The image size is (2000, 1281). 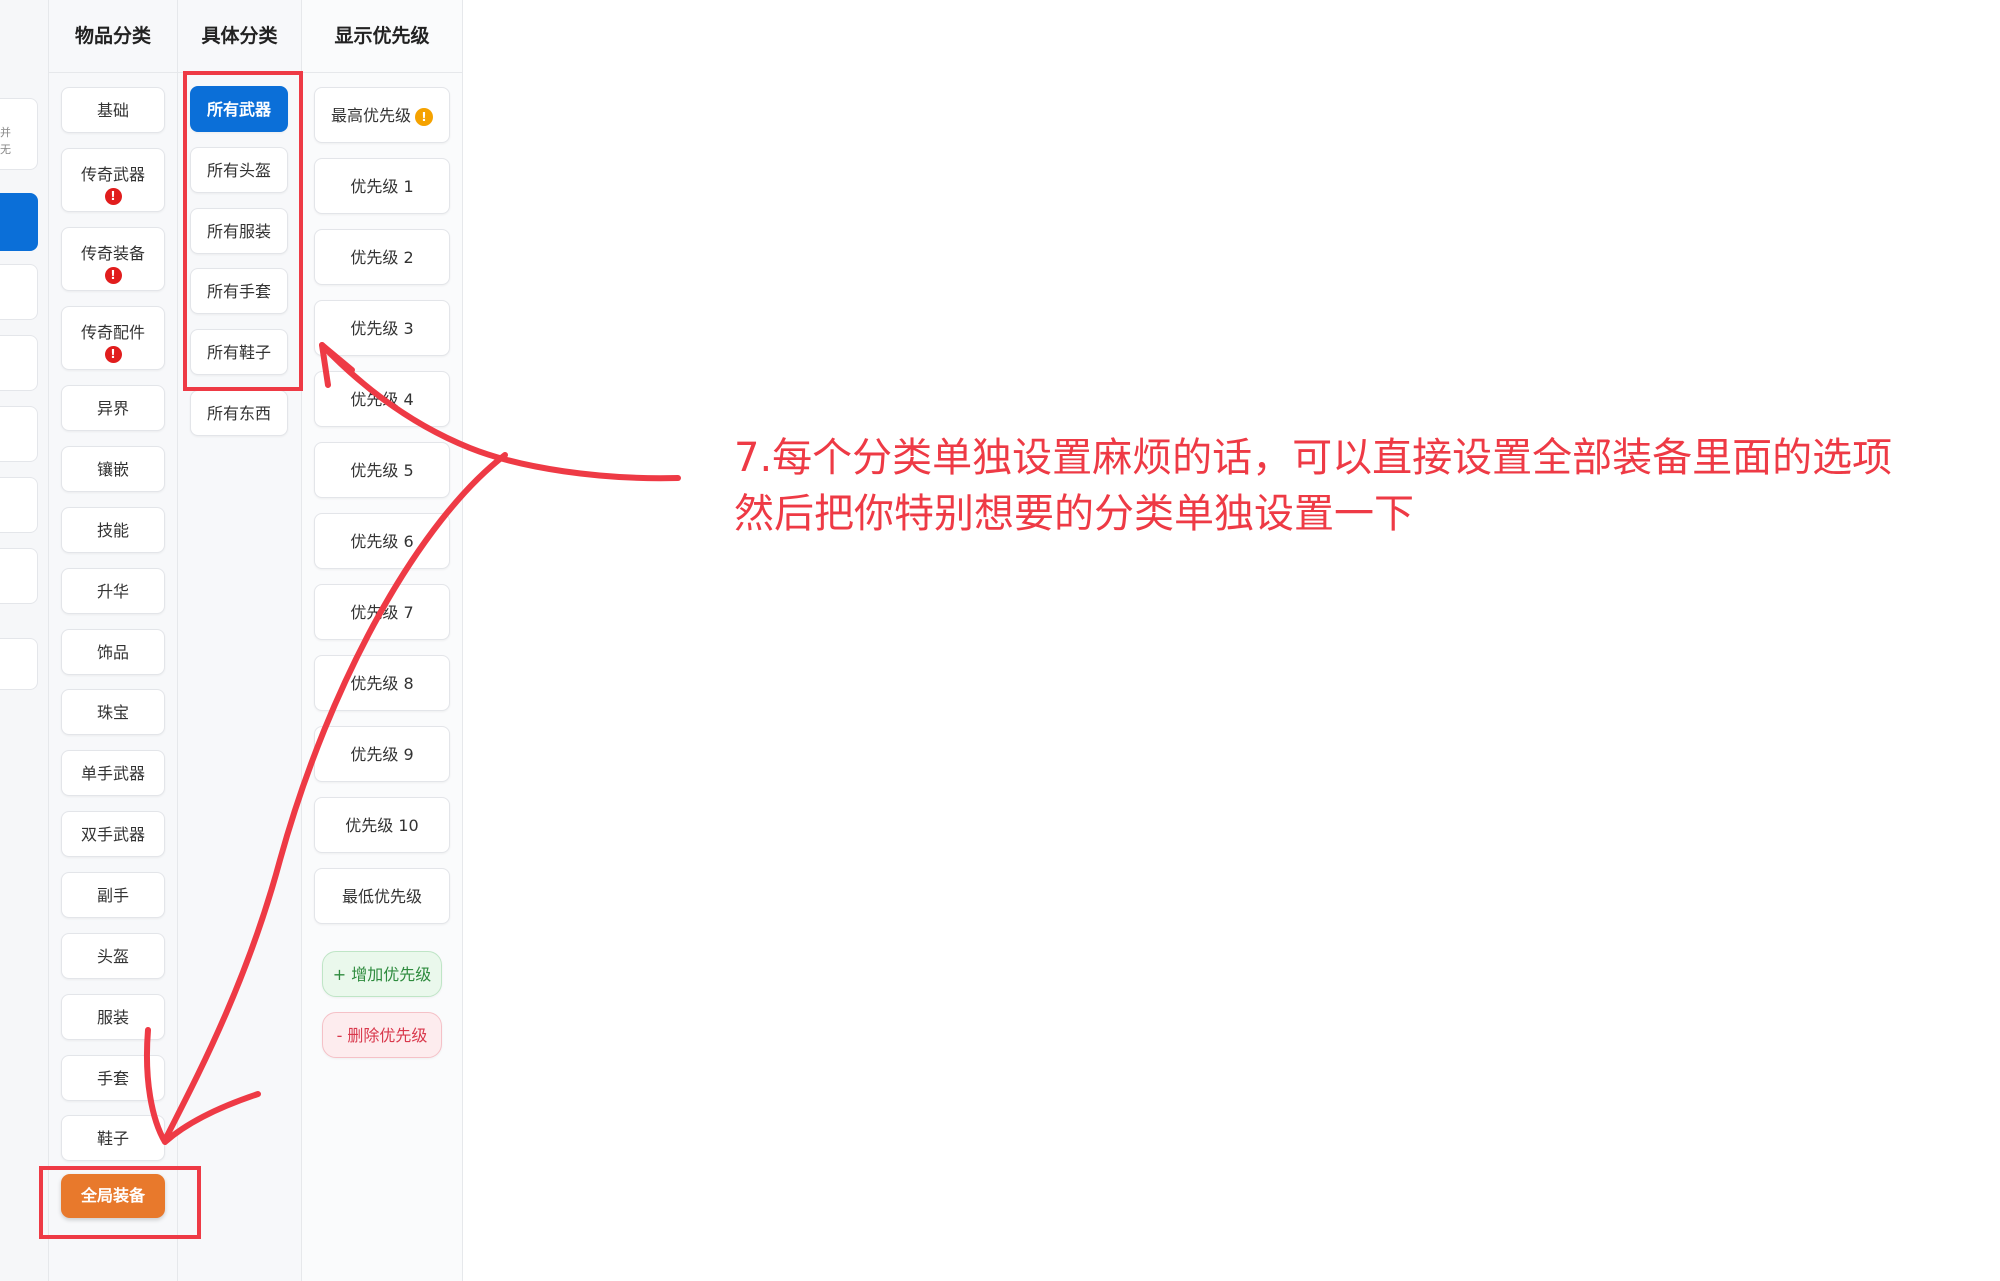 I want to click on annotation-line-2: 然后把你特别想要的分类单独设置一下, so click(x=1074, y=514).